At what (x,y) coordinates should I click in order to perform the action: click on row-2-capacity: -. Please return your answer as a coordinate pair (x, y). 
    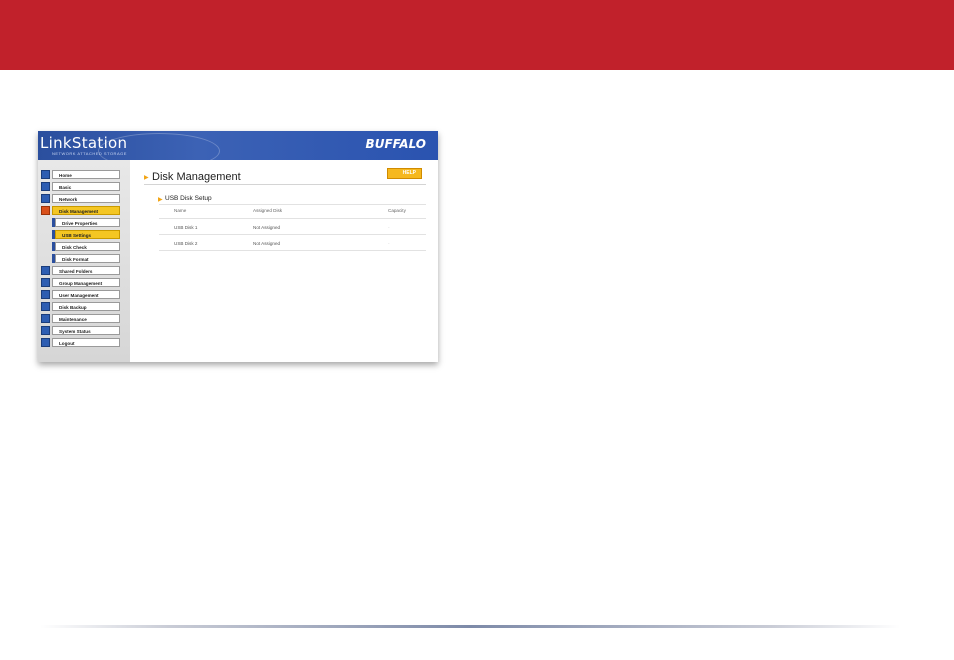
    Looking at the image, I should click on (389, 243).